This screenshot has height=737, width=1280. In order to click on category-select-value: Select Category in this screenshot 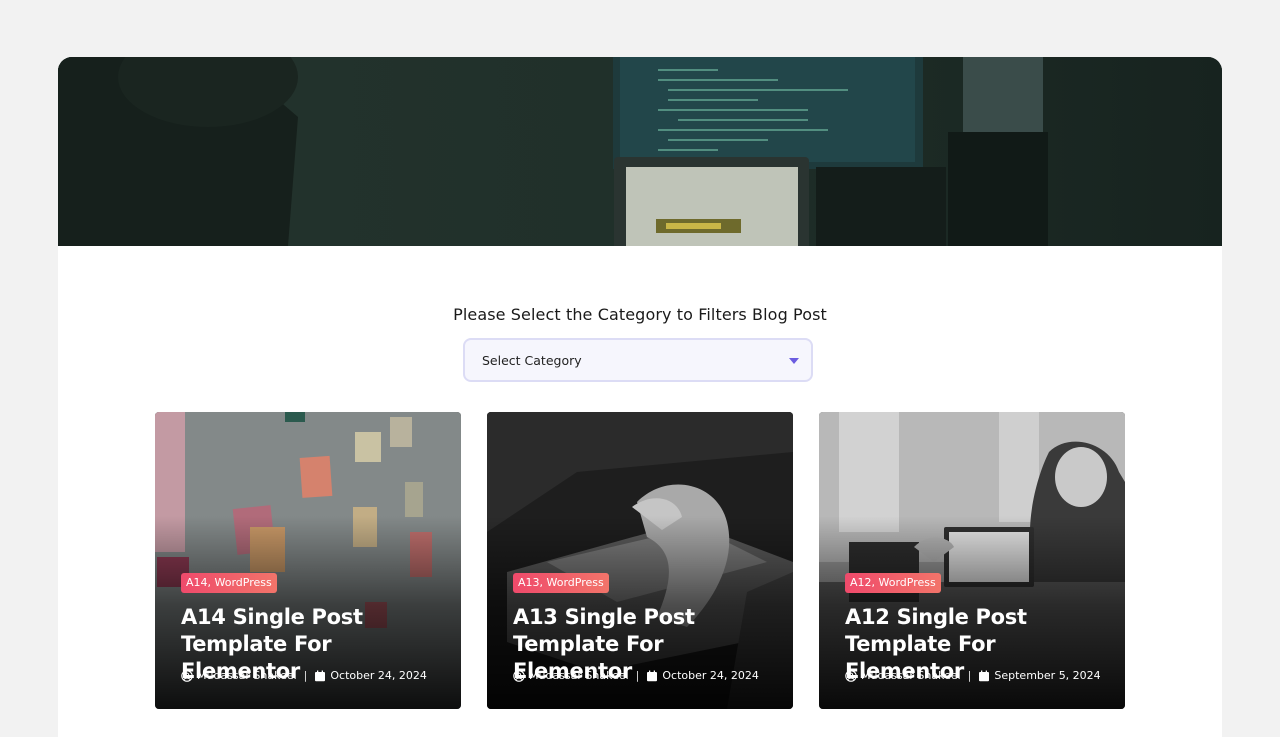, I will do `click(532, 360)`.